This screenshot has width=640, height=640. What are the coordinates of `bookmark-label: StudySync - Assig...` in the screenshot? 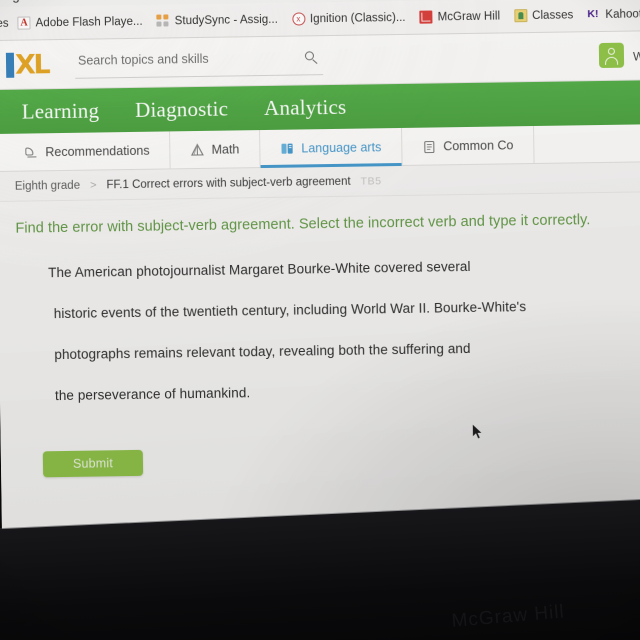 It's located at (226, 20).